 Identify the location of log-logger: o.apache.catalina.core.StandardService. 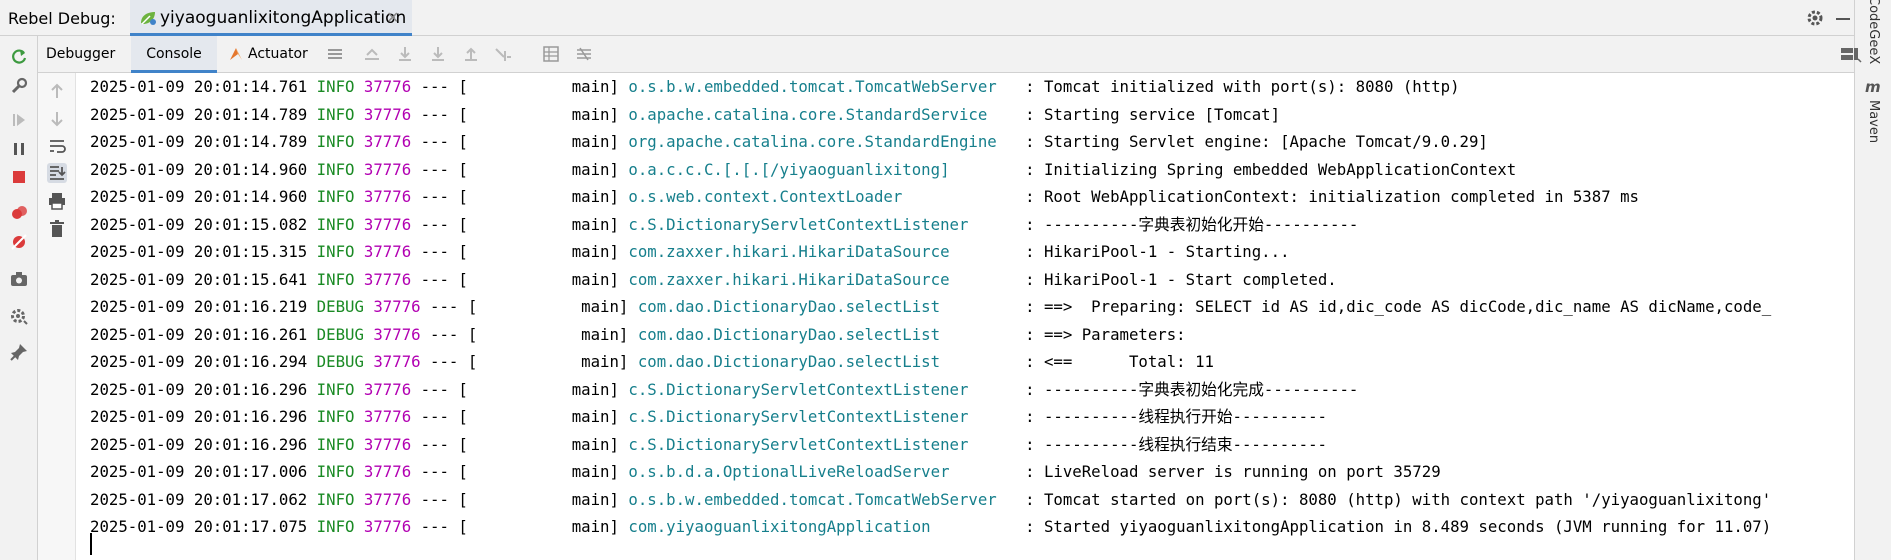
(822, 114).